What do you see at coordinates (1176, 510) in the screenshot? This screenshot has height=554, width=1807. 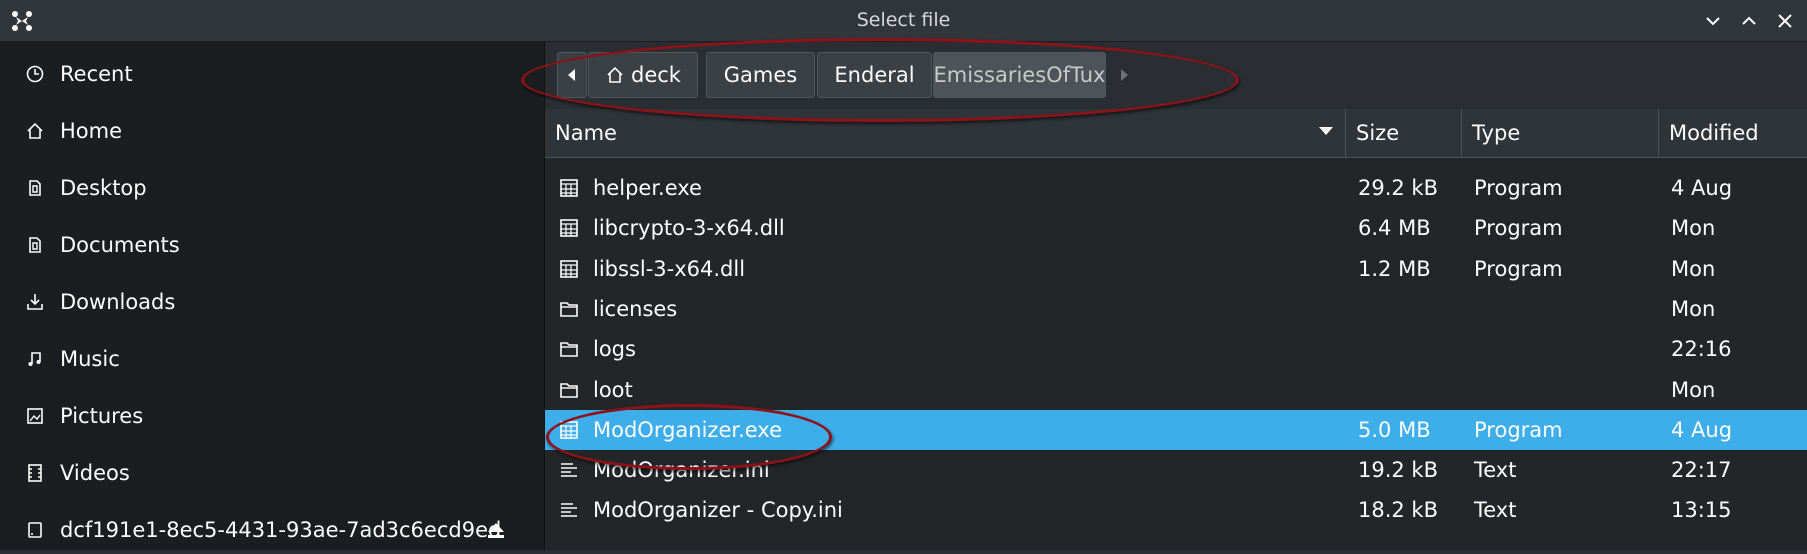 I see `table-row: ModOrganizer - Copy.ini 18.2 kB Text 13:15` at bounding box center [1176, 510].